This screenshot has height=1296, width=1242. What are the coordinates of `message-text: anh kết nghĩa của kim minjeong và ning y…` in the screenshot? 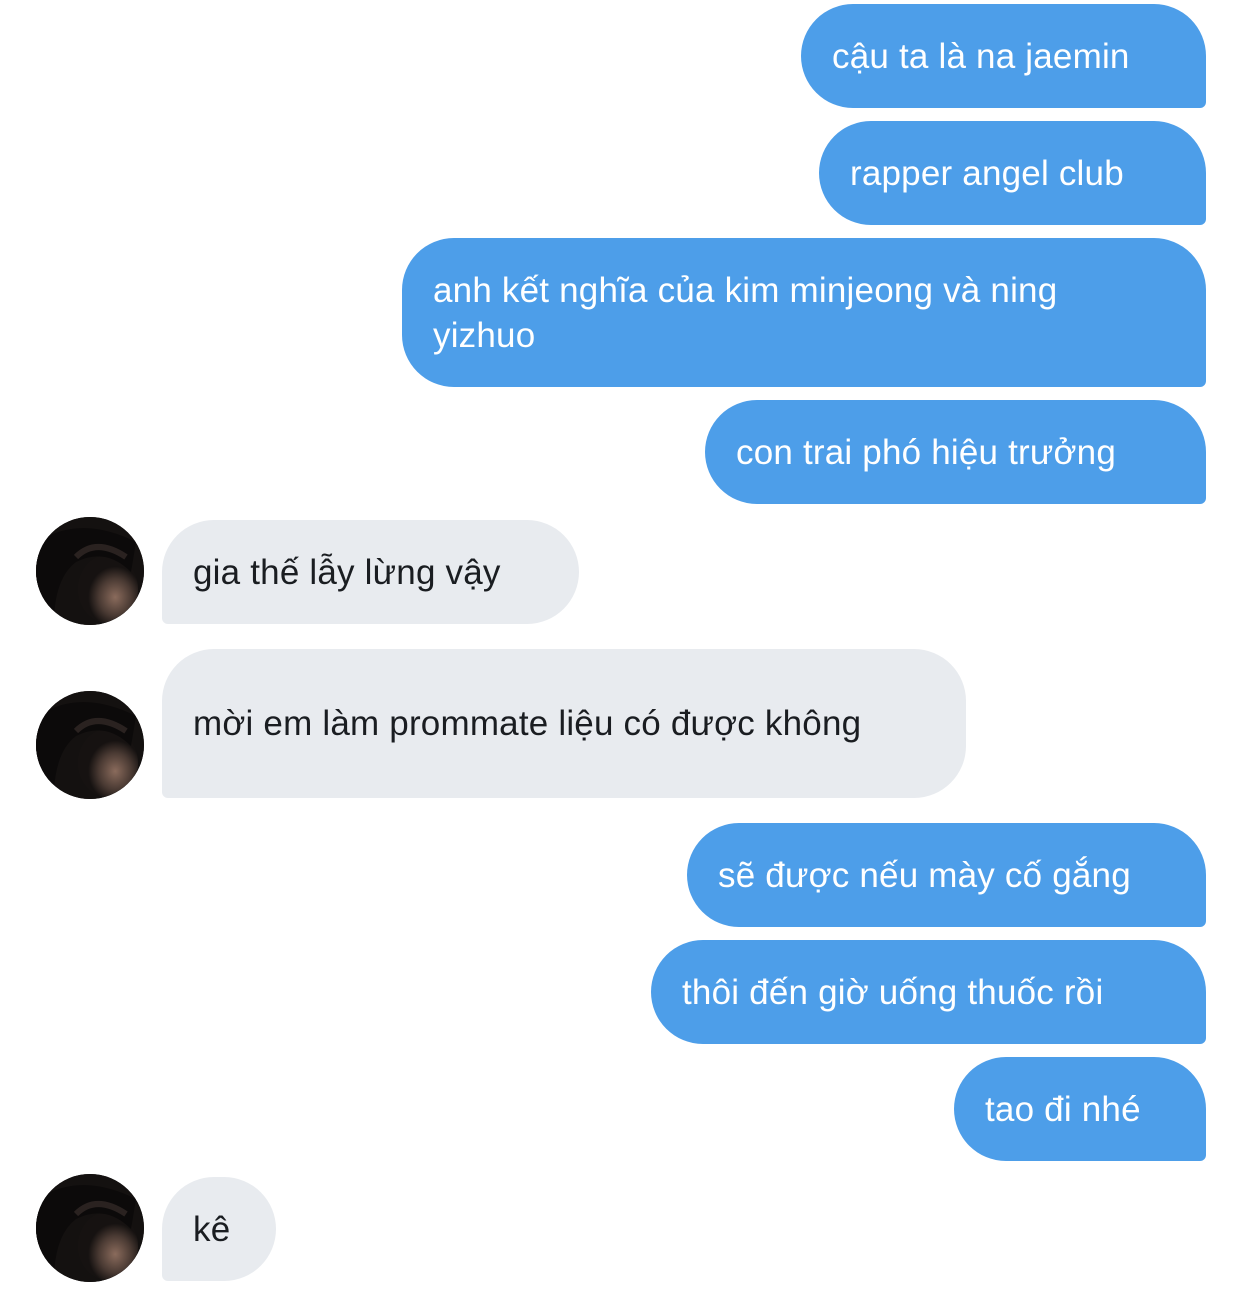 It's located at (750, 312).